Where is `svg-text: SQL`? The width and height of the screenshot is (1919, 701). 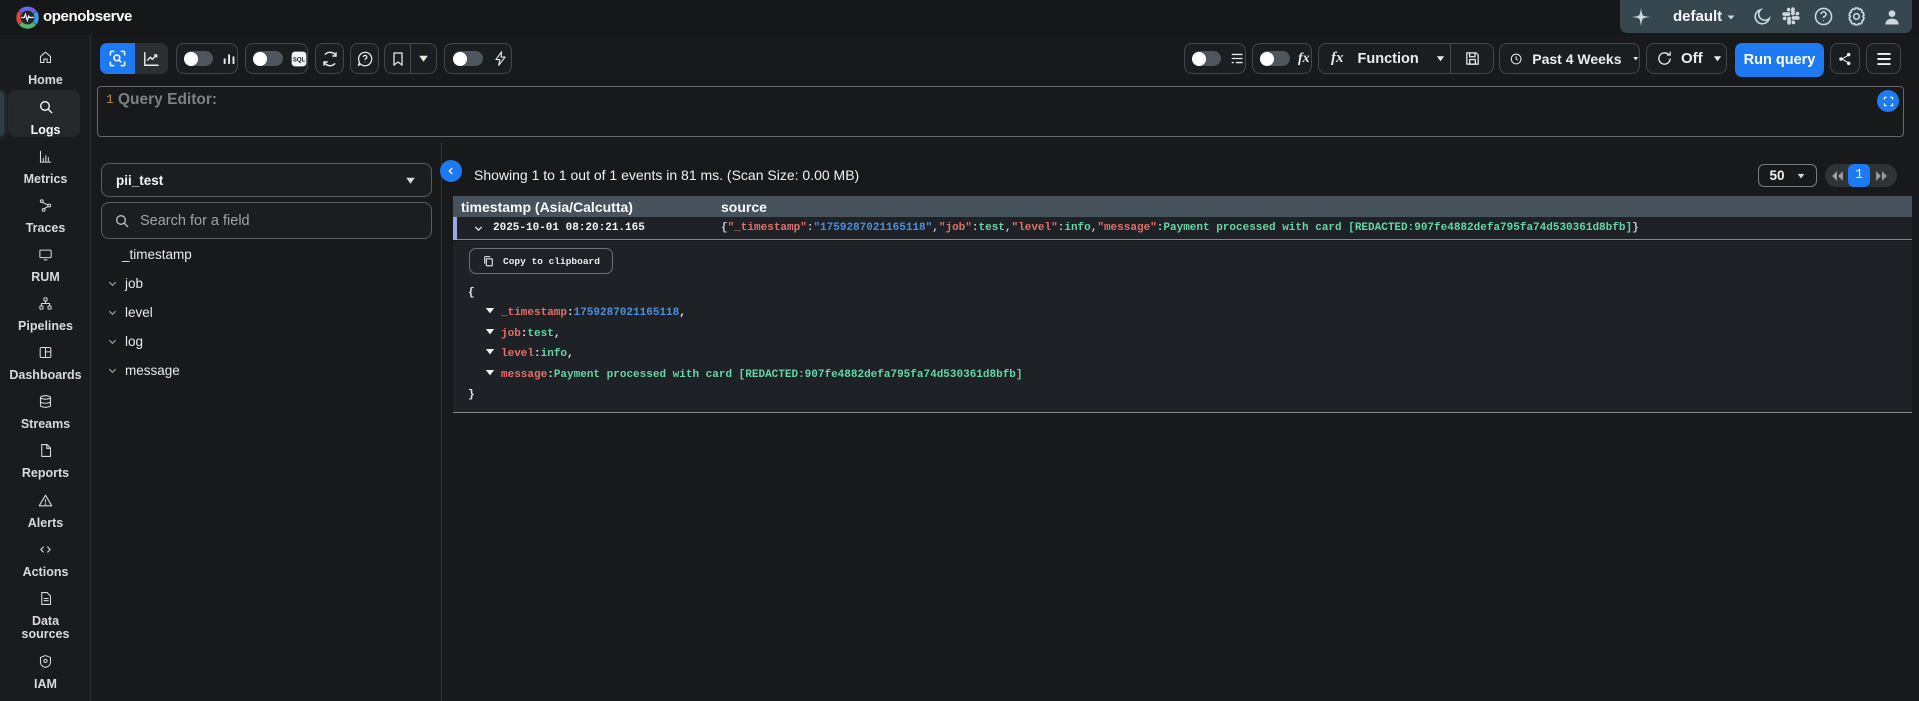
svg-text: SQL is located at coordinates (299, 60).